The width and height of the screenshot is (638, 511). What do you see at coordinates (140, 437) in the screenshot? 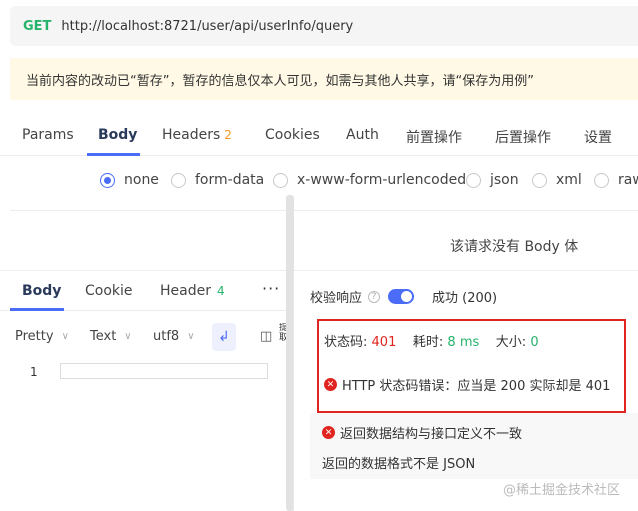
I see `response-editor: 1` at bounding box center [140, 437].